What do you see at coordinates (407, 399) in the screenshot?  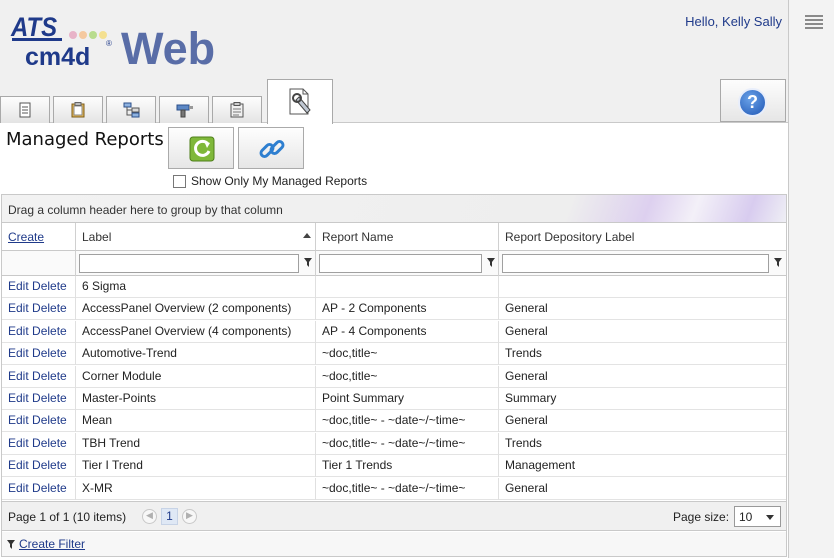 I see `cell-report-name: Point Summary` at bounding box center [407, 399].